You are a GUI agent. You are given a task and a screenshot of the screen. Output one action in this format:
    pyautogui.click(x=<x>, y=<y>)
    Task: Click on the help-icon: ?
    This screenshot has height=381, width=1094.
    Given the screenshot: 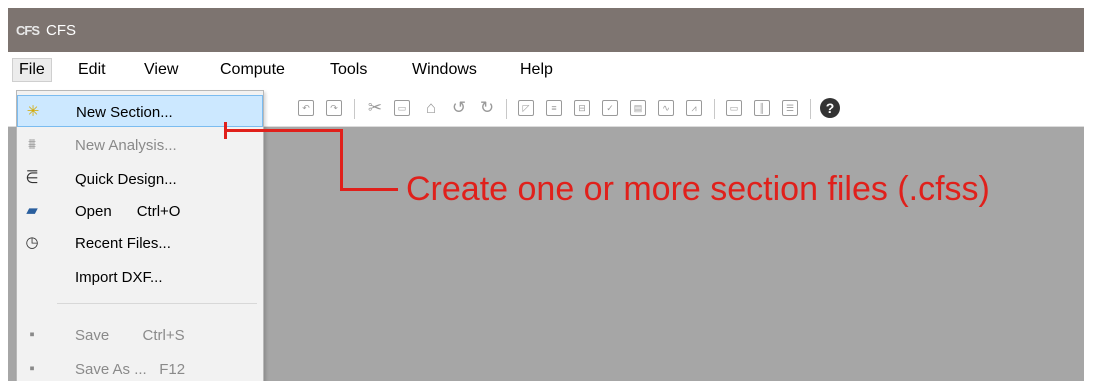 What is the action you would take?
    pyautogui.click(x=830, y=108)
    